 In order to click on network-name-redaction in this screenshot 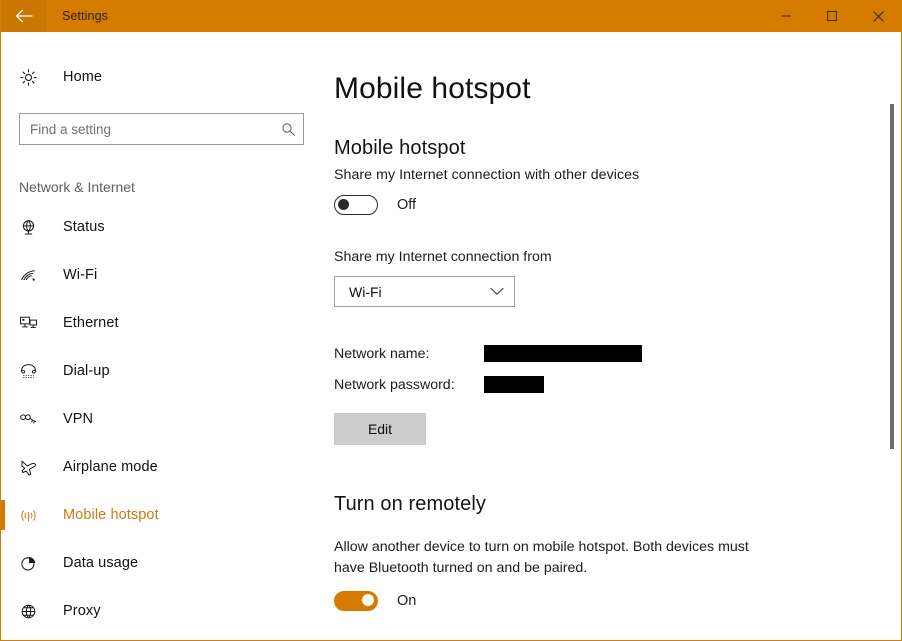, I will do `click(563, 353)`.